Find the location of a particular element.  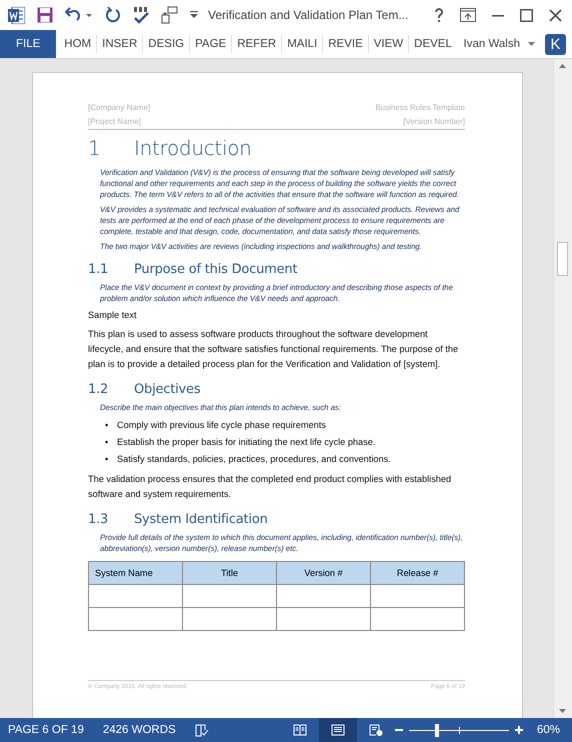

zoom-out-icon is located at coordinates (398, 730).